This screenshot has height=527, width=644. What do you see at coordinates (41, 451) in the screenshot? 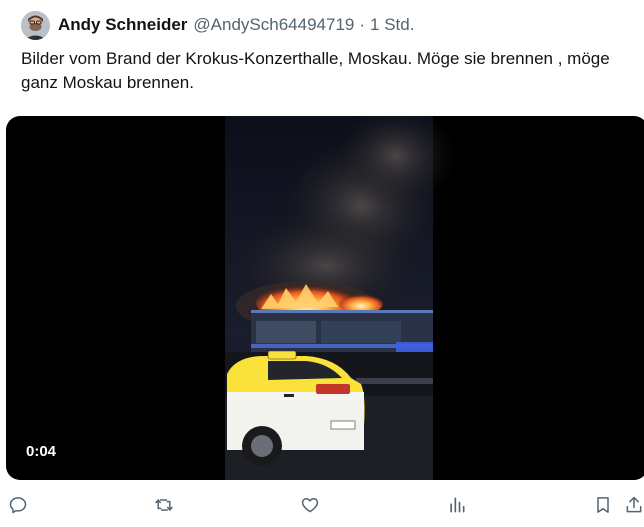
I see `video-duration: 0:04` at bounding box center [41, 451].